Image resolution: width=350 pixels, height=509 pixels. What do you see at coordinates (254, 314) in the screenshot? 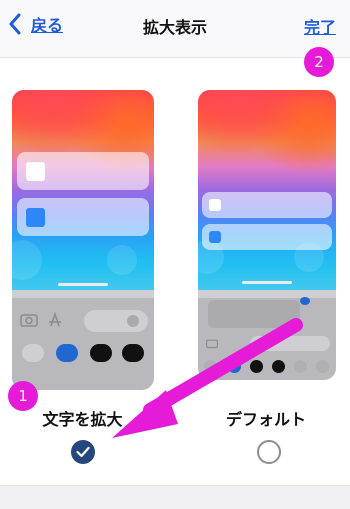
I see `message-bubble` at bounding box center [254, 314].